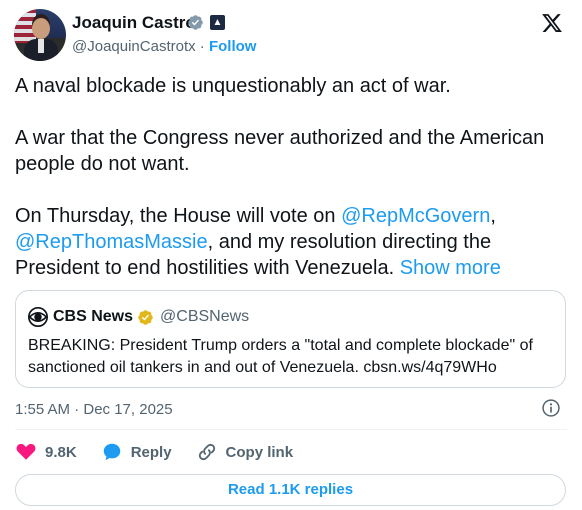 The image size is (582, 510). Describe the element at coordinates (450, 268) in the screenshot. I see `show-more-link: Show more` at that location.